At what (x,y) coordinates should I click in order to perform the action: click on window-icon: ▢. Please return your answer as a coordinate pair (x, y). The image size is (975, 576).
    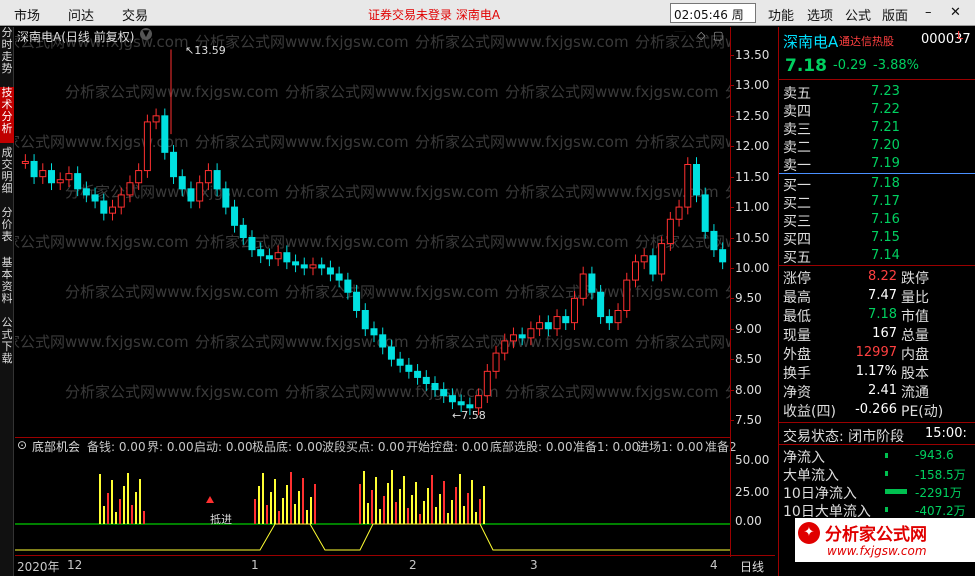
    Looking at the image, I should click on (718, 35).